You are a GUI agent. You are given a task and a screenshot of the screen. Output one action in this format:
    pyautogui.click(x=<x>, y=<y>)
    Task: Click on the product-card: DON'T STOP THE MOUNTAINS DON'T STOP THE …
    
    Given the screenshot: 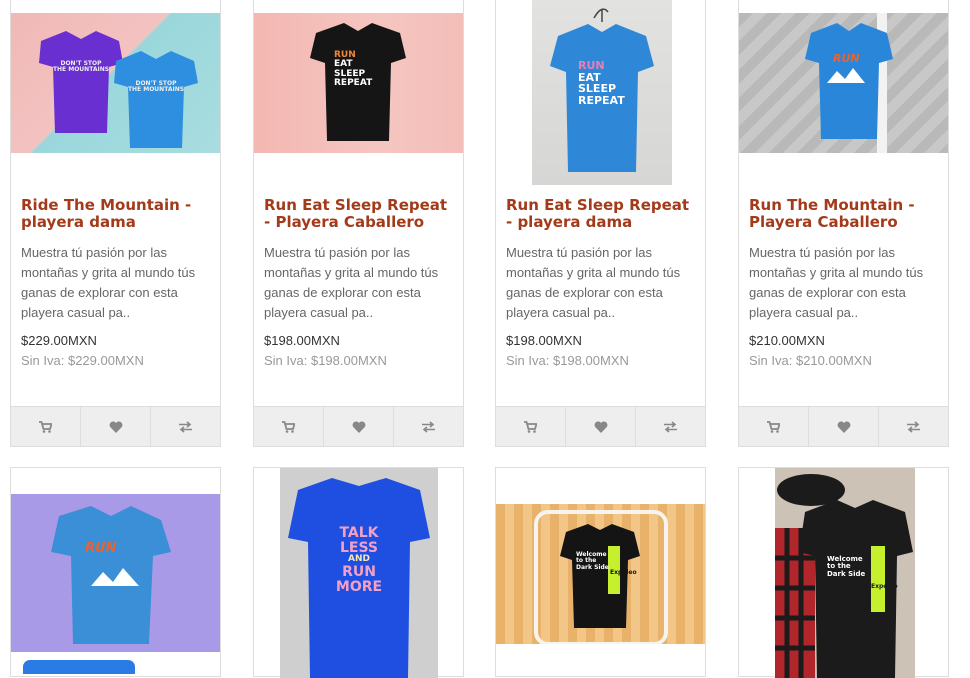 What is the action you would take?
    pyautogui.click(x=115, y=223)
    